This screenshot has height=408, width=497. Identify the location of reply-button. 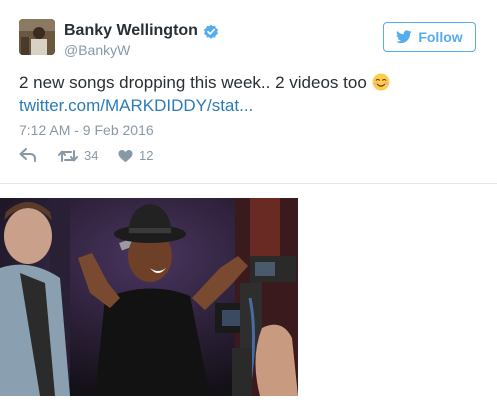
(28, 155).